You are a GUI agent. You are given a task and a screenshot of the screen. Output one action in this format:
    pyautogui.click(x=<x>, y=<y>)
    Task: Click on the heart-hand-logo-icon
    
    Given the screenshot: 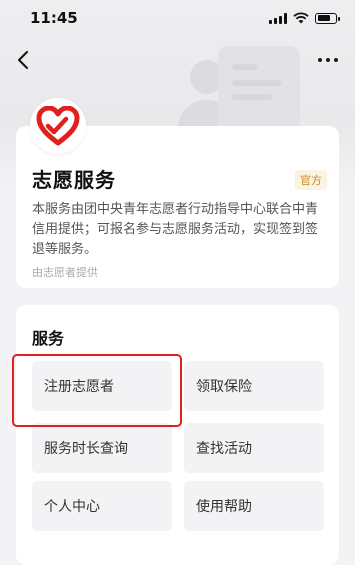 What is the action you would take?
    pyautogui.click(x=58, y=126)
    